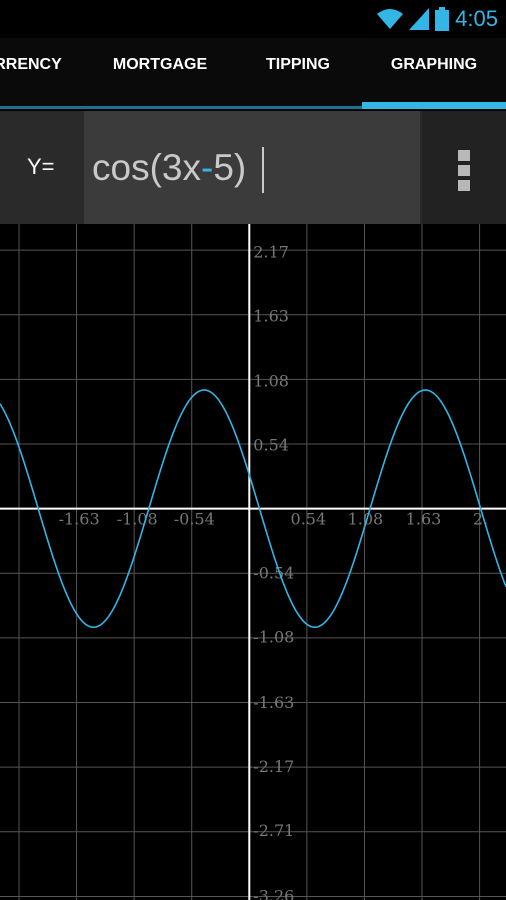 The width and height of the screenshot is (506, 900). Describe the element at coordinates (194, 519) in the screenshot. I see `x-tick-label: -0.54` at that location.